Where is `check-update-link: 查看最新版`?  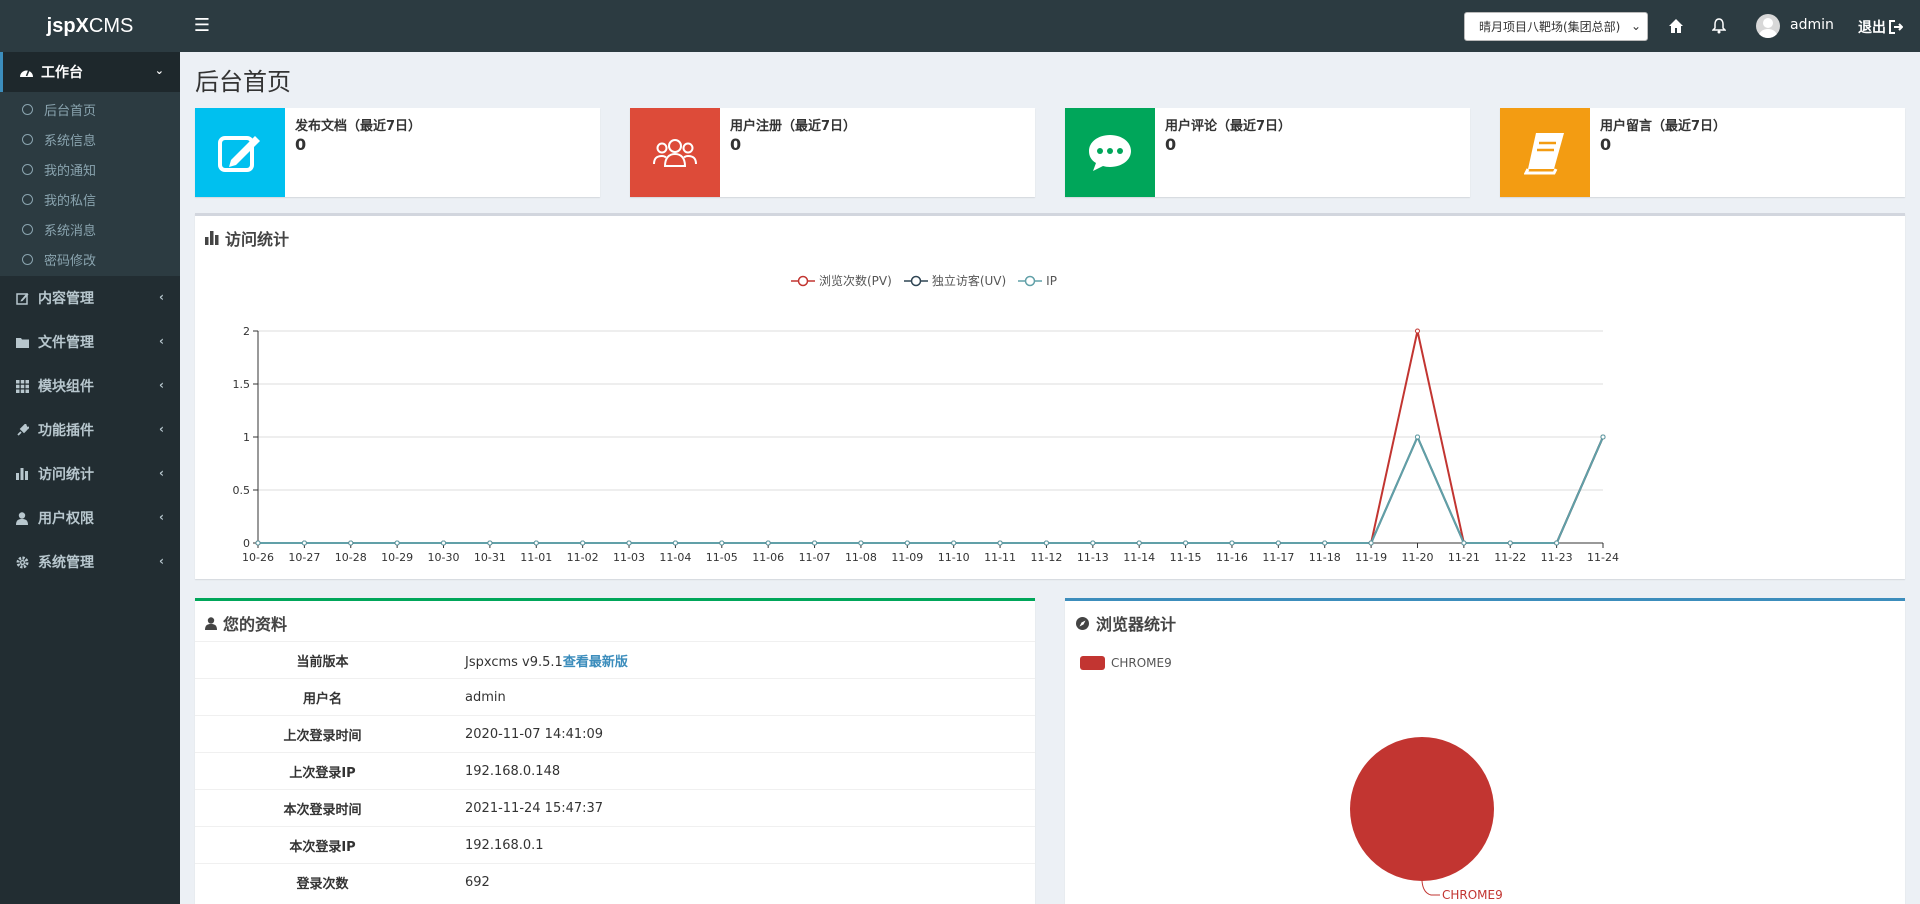
check-update-link: 查看最新版 is located at coordinates (595, 662).